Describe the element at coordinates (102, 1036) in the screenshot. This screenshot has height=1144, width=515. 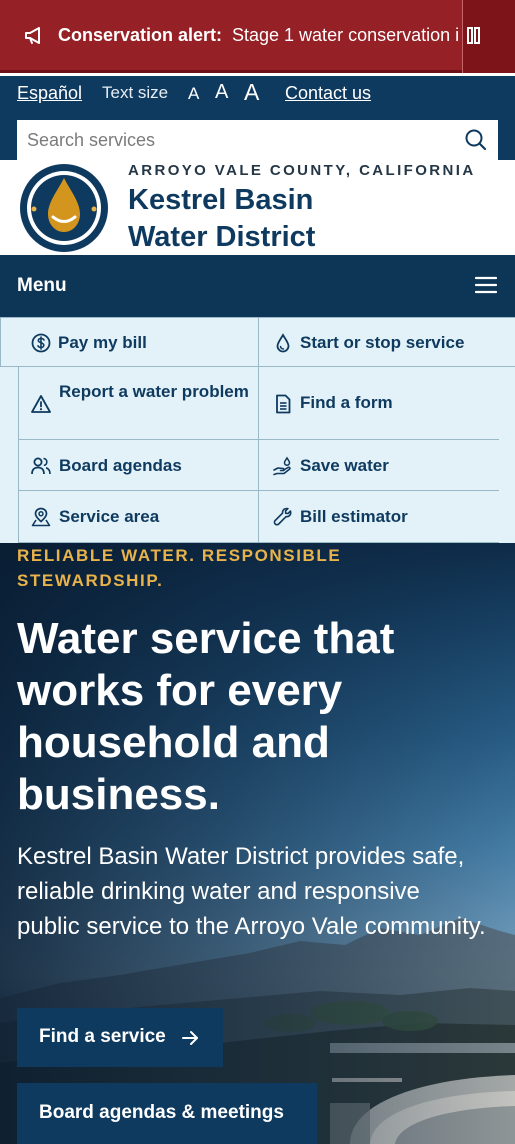
I see `find-service-label: Find a service` at that location.